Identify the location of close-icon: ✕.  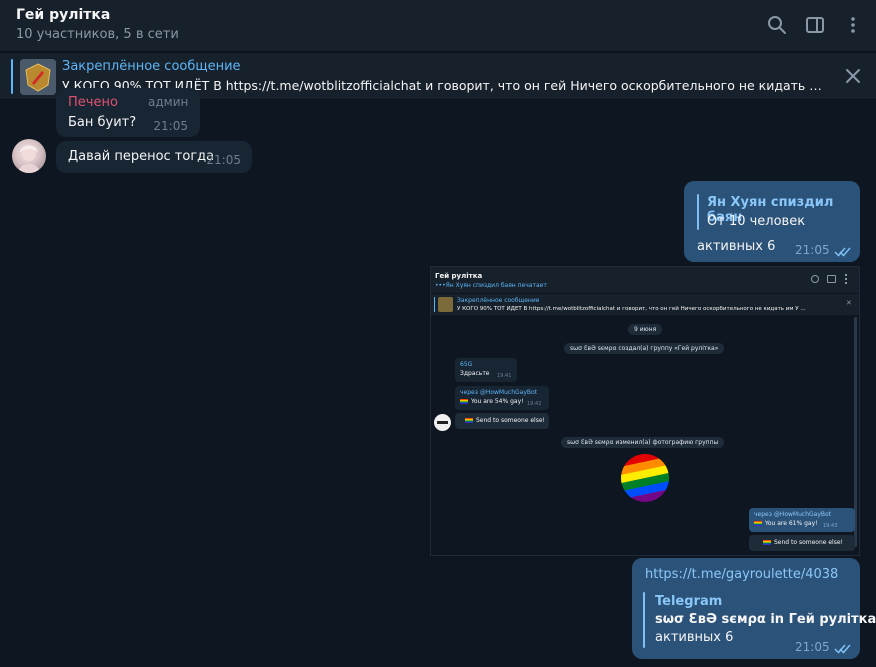
(849, 303).